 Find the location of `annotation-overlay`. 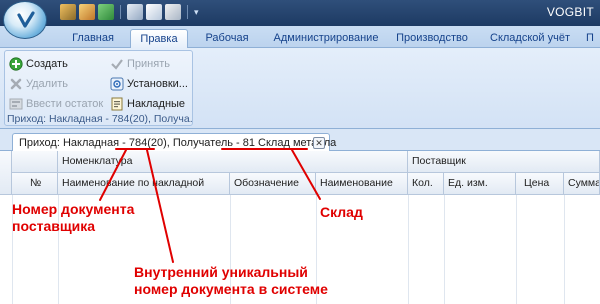

annotation-overlay is located at coordinates (210, 205).